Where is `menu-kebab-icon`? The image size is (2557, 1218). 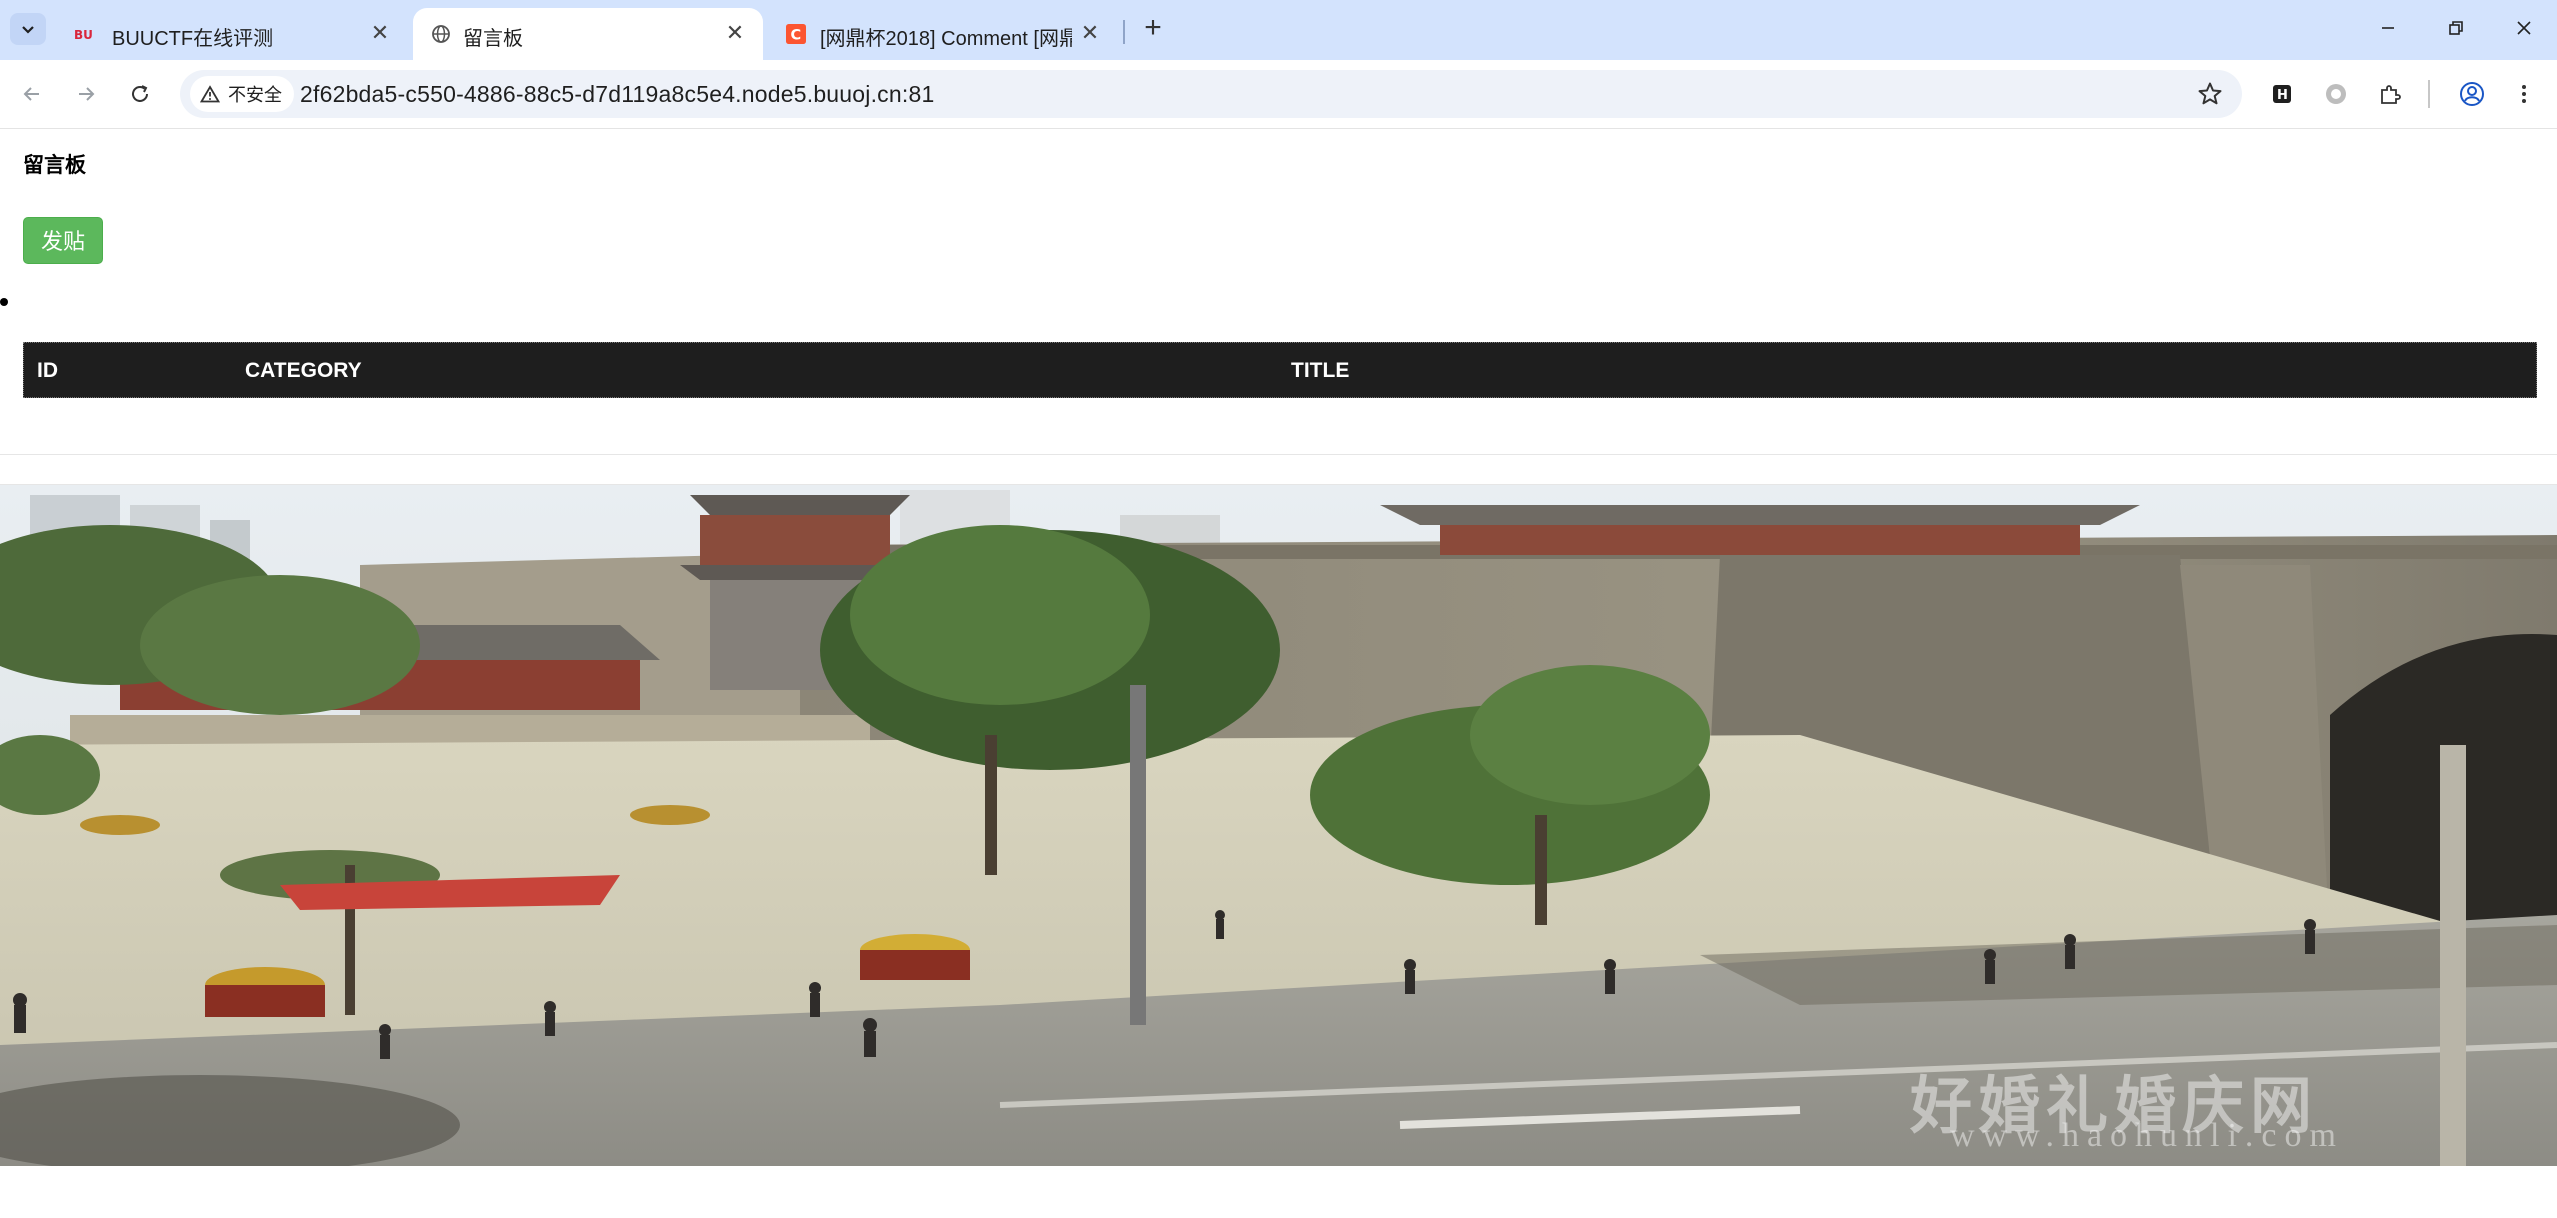 menu-kebab-icon is located at coordinates (2524, 94).